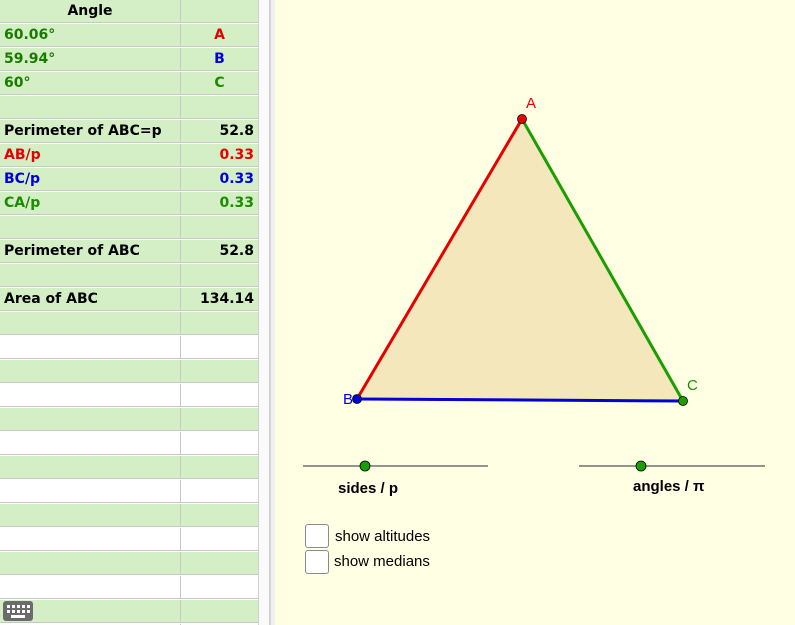 The image size is (795, 625). What do you see at coordinates (382, 536) in the screenshot?
I see `show-altitudes-label: show altitudes` at bounding box center [382, 536].